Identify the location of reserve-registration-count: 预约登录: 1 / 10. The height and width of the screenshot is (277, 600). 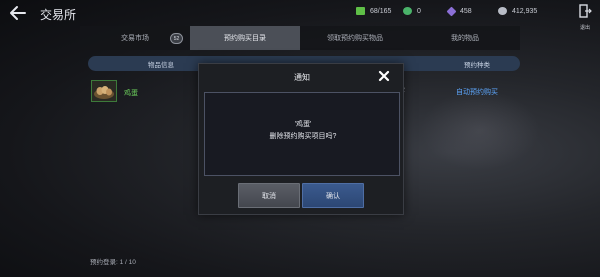
(113, 262).